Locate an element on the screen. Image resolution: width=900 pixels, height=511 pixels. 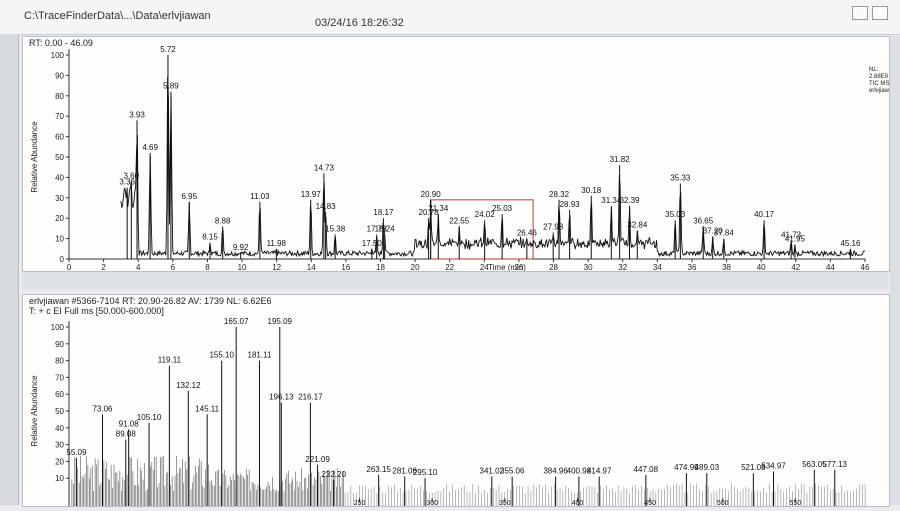
spec-y-tick-label: 50 is located at coordinates (59, 411).